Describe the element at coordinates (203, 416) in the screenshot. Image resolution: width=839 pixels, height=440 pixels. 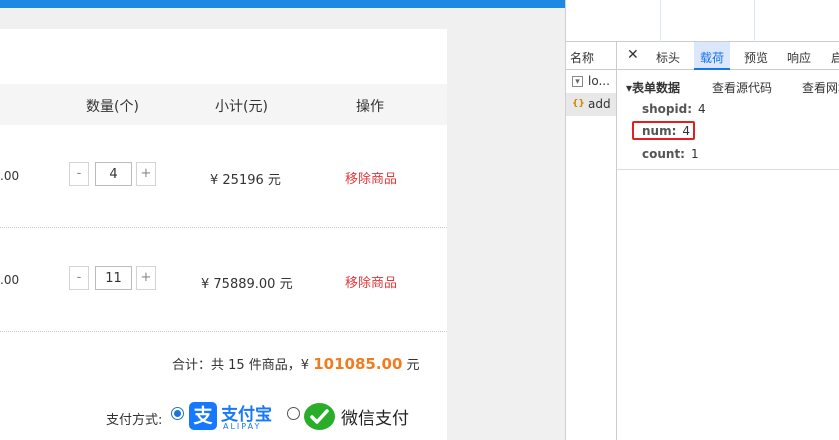
I see `alipay-icon: 支` at that location.